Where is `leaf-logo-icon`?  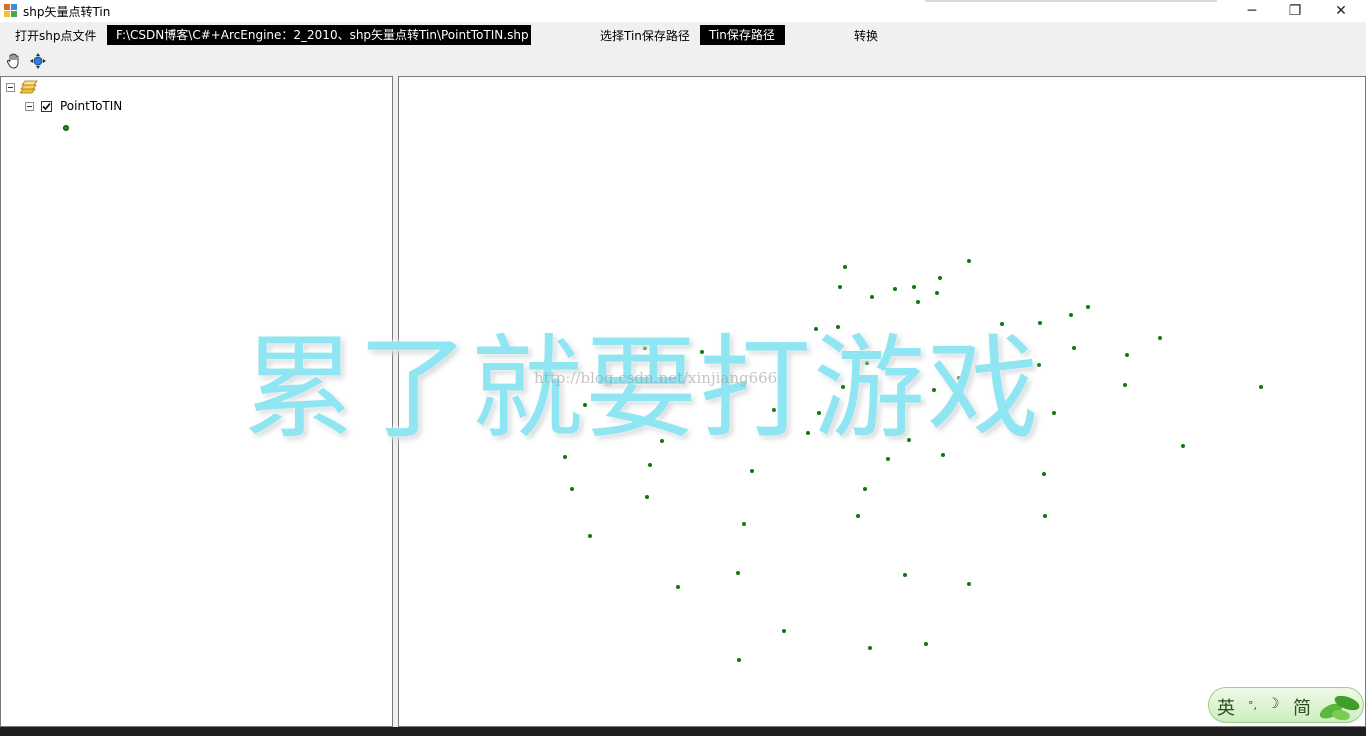 leaf-logo-icon is located at coordinates (1338, 706).